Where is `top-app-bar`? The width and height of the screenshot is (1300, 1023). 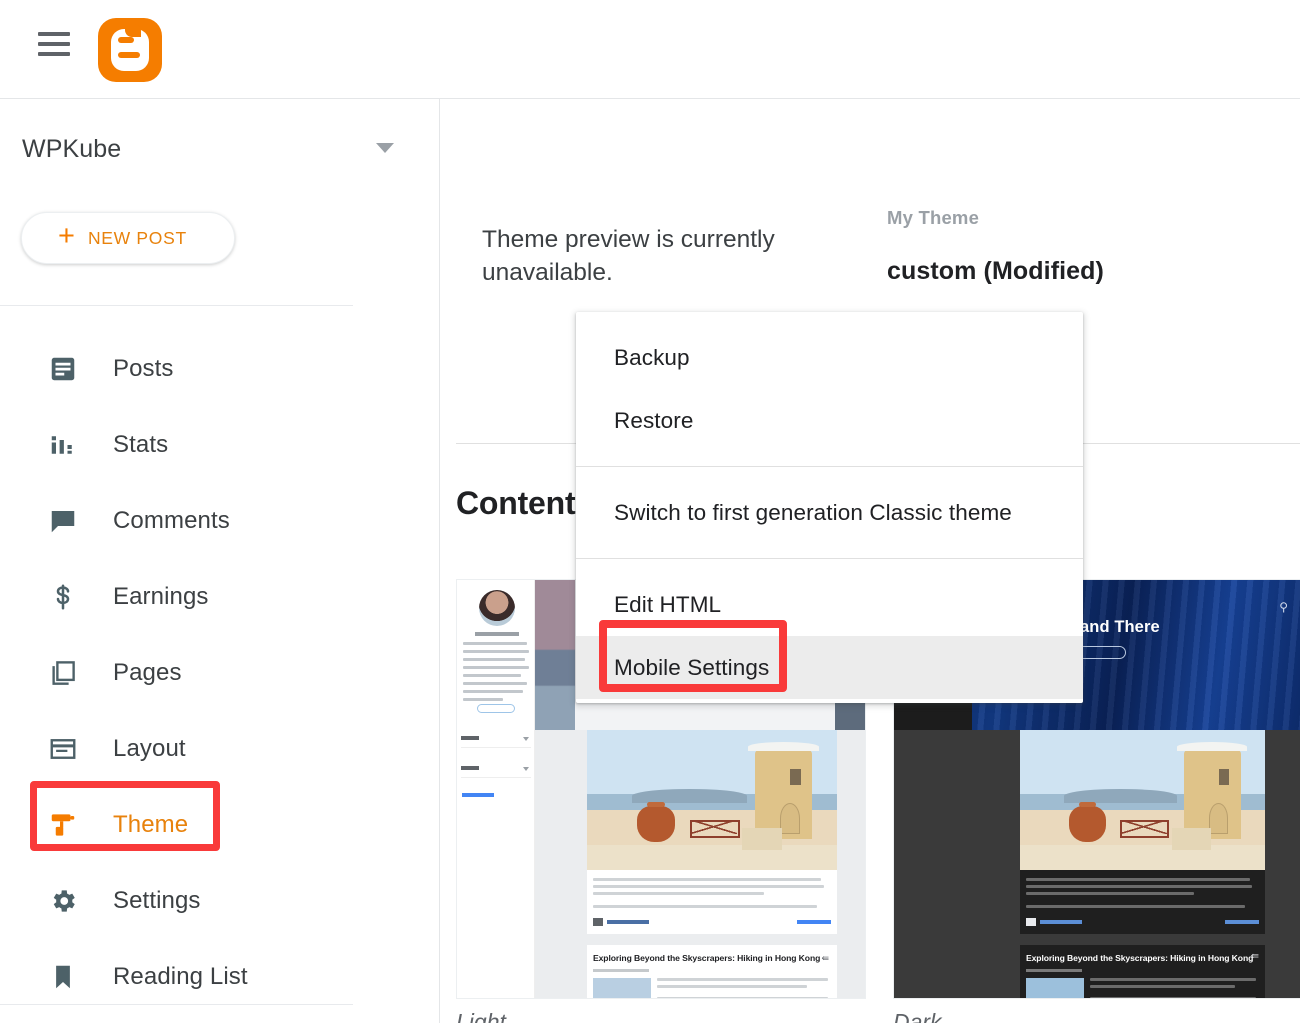
top-app-bar is located at coordinates (650, 49).